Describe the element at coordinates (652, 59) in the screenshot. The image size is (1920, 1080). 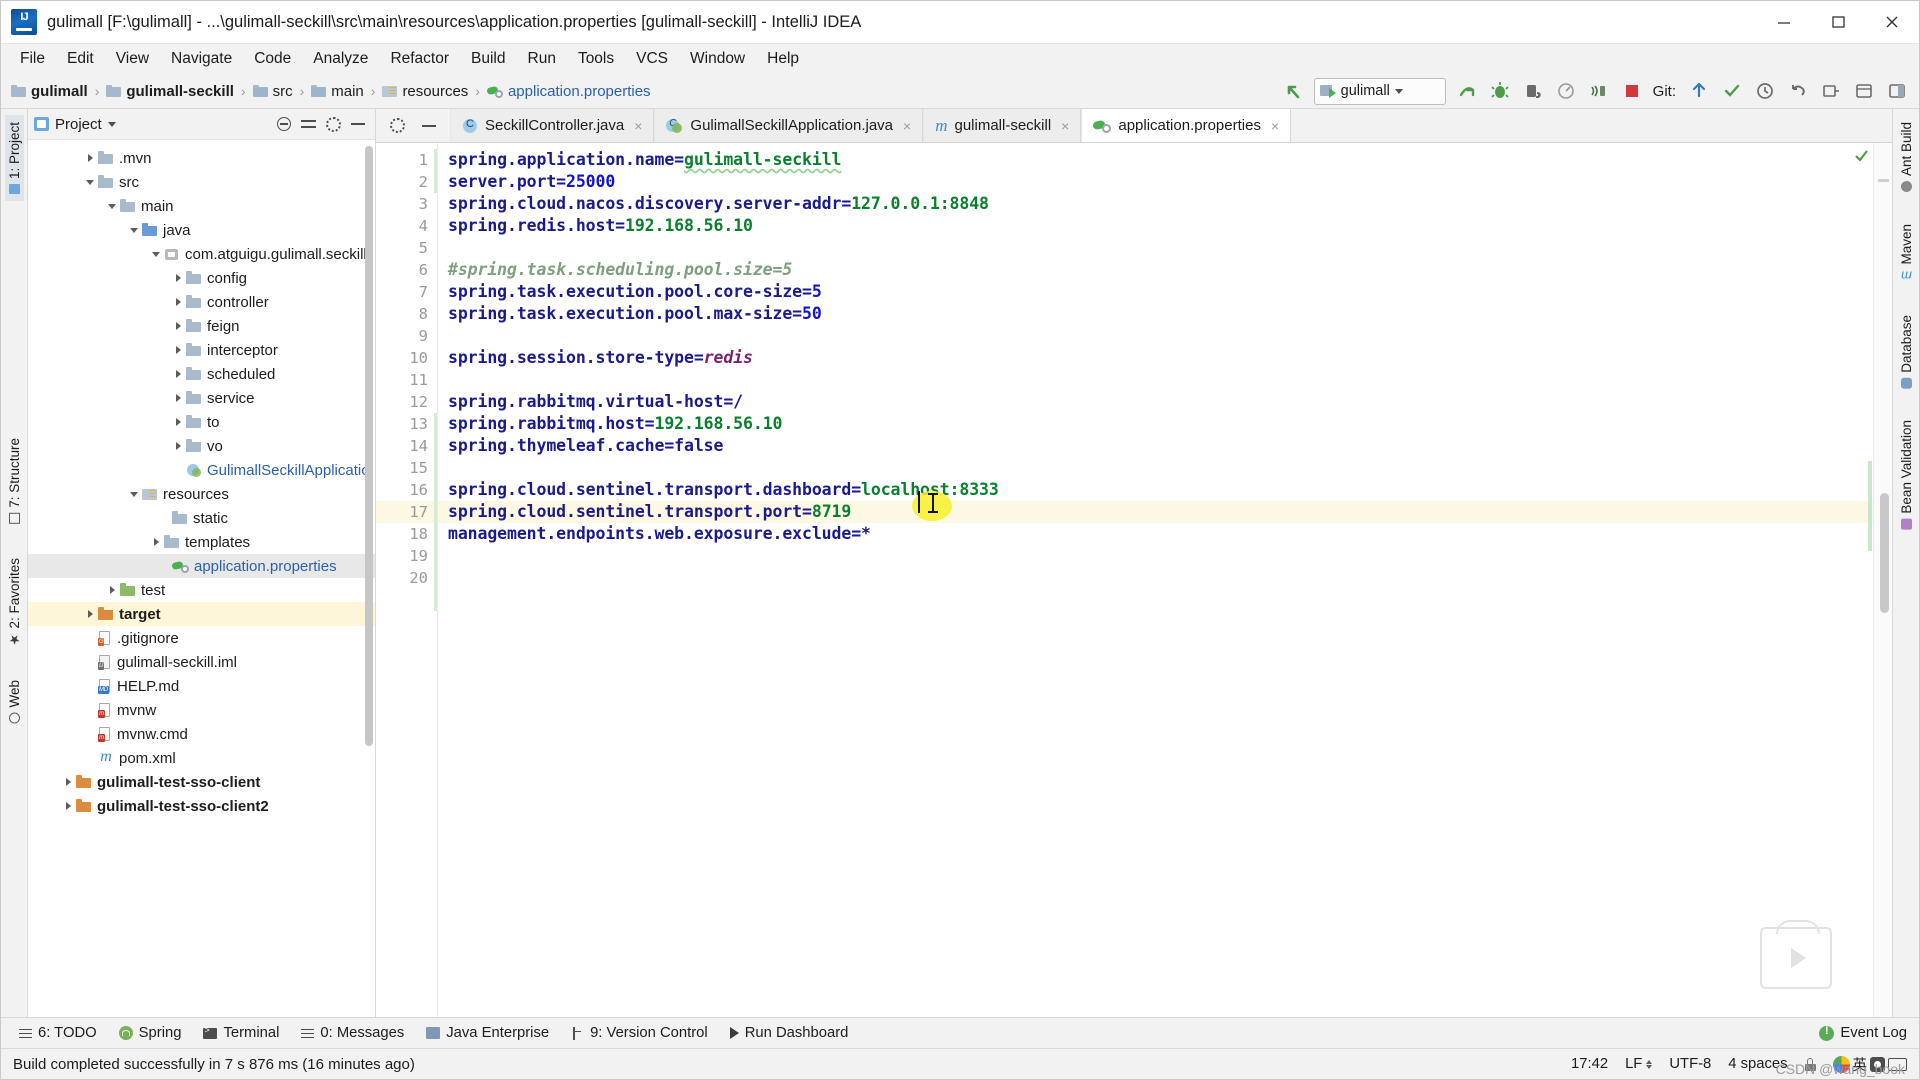
I see `menu-vcs: VCS` at that location.